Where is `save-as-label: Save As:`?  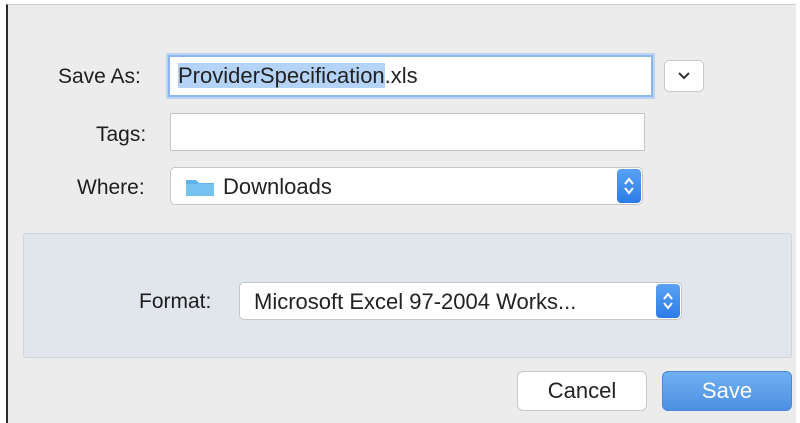
save-as-label: Save As: is located at coordinates (99, 76).